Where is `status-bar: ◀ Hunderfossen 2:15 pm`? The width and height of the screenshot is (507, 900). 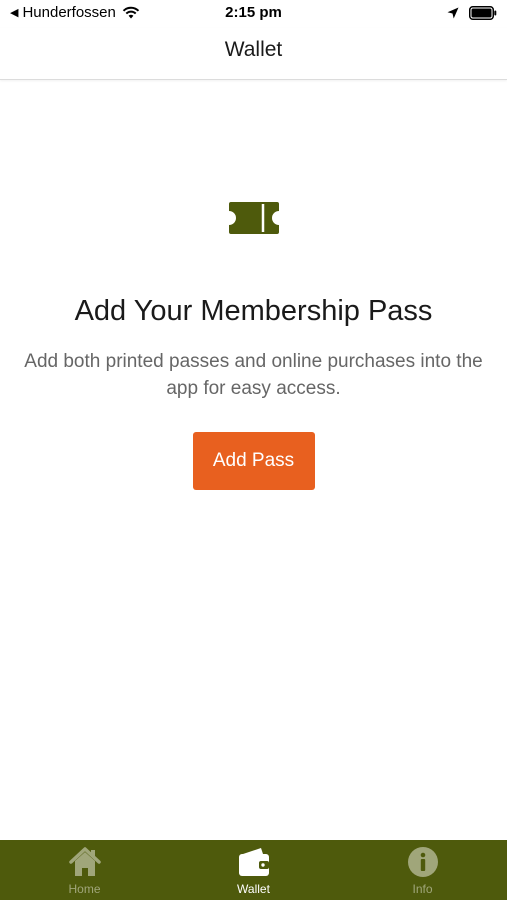 status-bar: ◀ Hunderfossen 2:15 pm is located at coordinates (253, 14).